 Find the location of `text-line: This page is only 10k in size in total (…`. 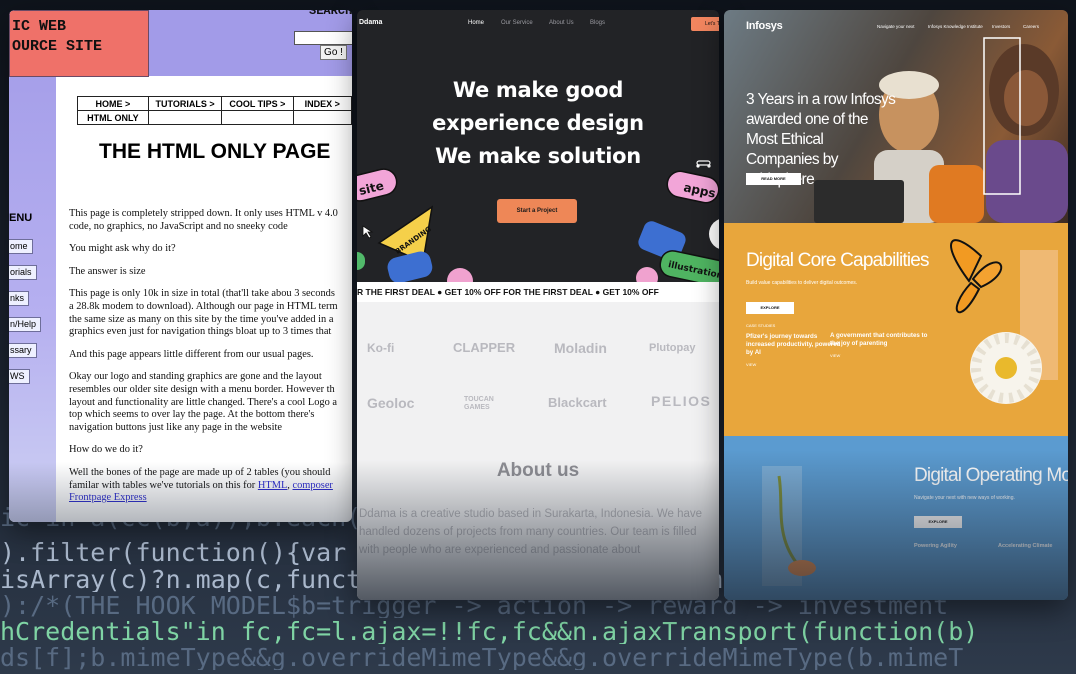

text-line: This page is only 10k in size in total (… is located at coordinates (202, 294).